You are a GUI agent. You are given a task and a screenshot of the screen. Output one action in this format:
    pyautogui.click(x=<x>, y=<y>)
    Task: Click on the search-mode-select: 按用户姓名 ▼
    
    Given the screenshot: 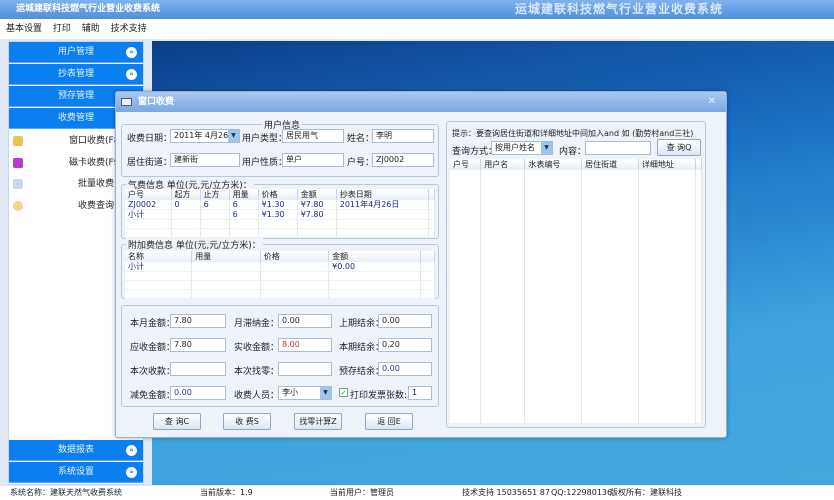 What is the action you would take?
    pyautogui.click(x=522, y=148)
    